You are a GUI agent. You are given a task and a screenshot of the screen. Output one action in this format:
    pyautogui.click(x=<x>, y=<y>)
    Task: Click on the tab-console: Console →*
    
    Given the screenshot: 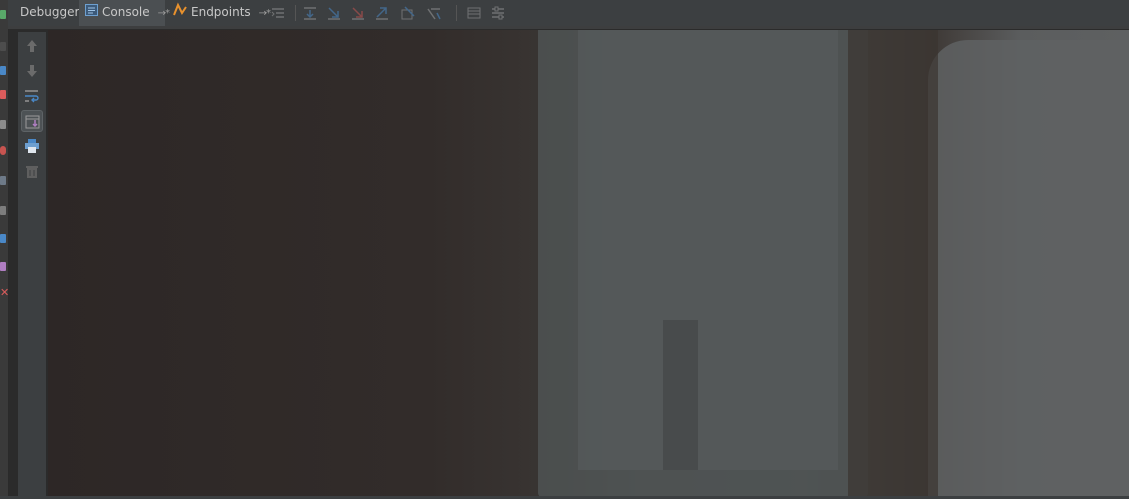 What is the action you would take?
    pyautogui.click(x=124, y=13)
    